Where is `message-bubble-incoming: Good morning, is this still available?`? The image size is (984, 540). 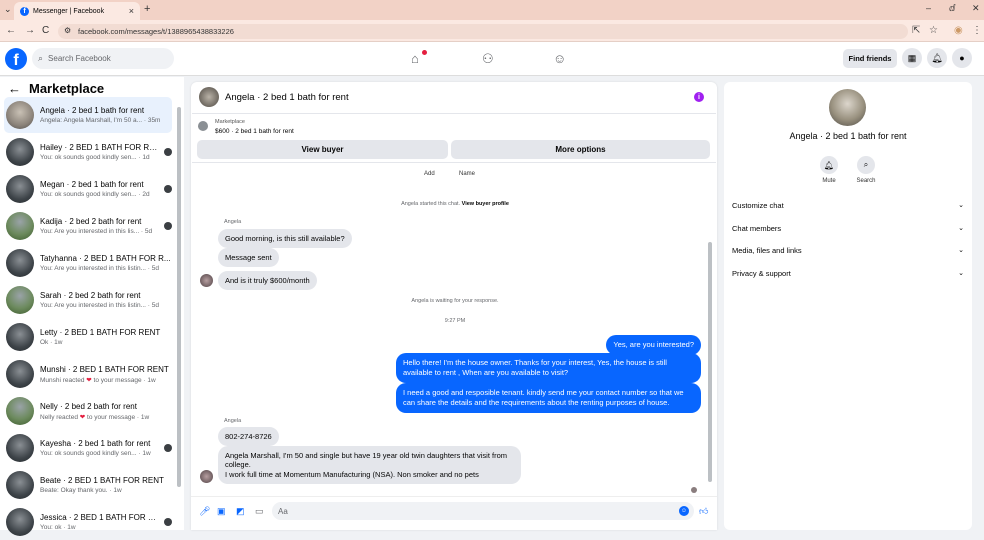
message-bubble-incoming: Good morning, is this still available? is located at coordinates (285, 239).